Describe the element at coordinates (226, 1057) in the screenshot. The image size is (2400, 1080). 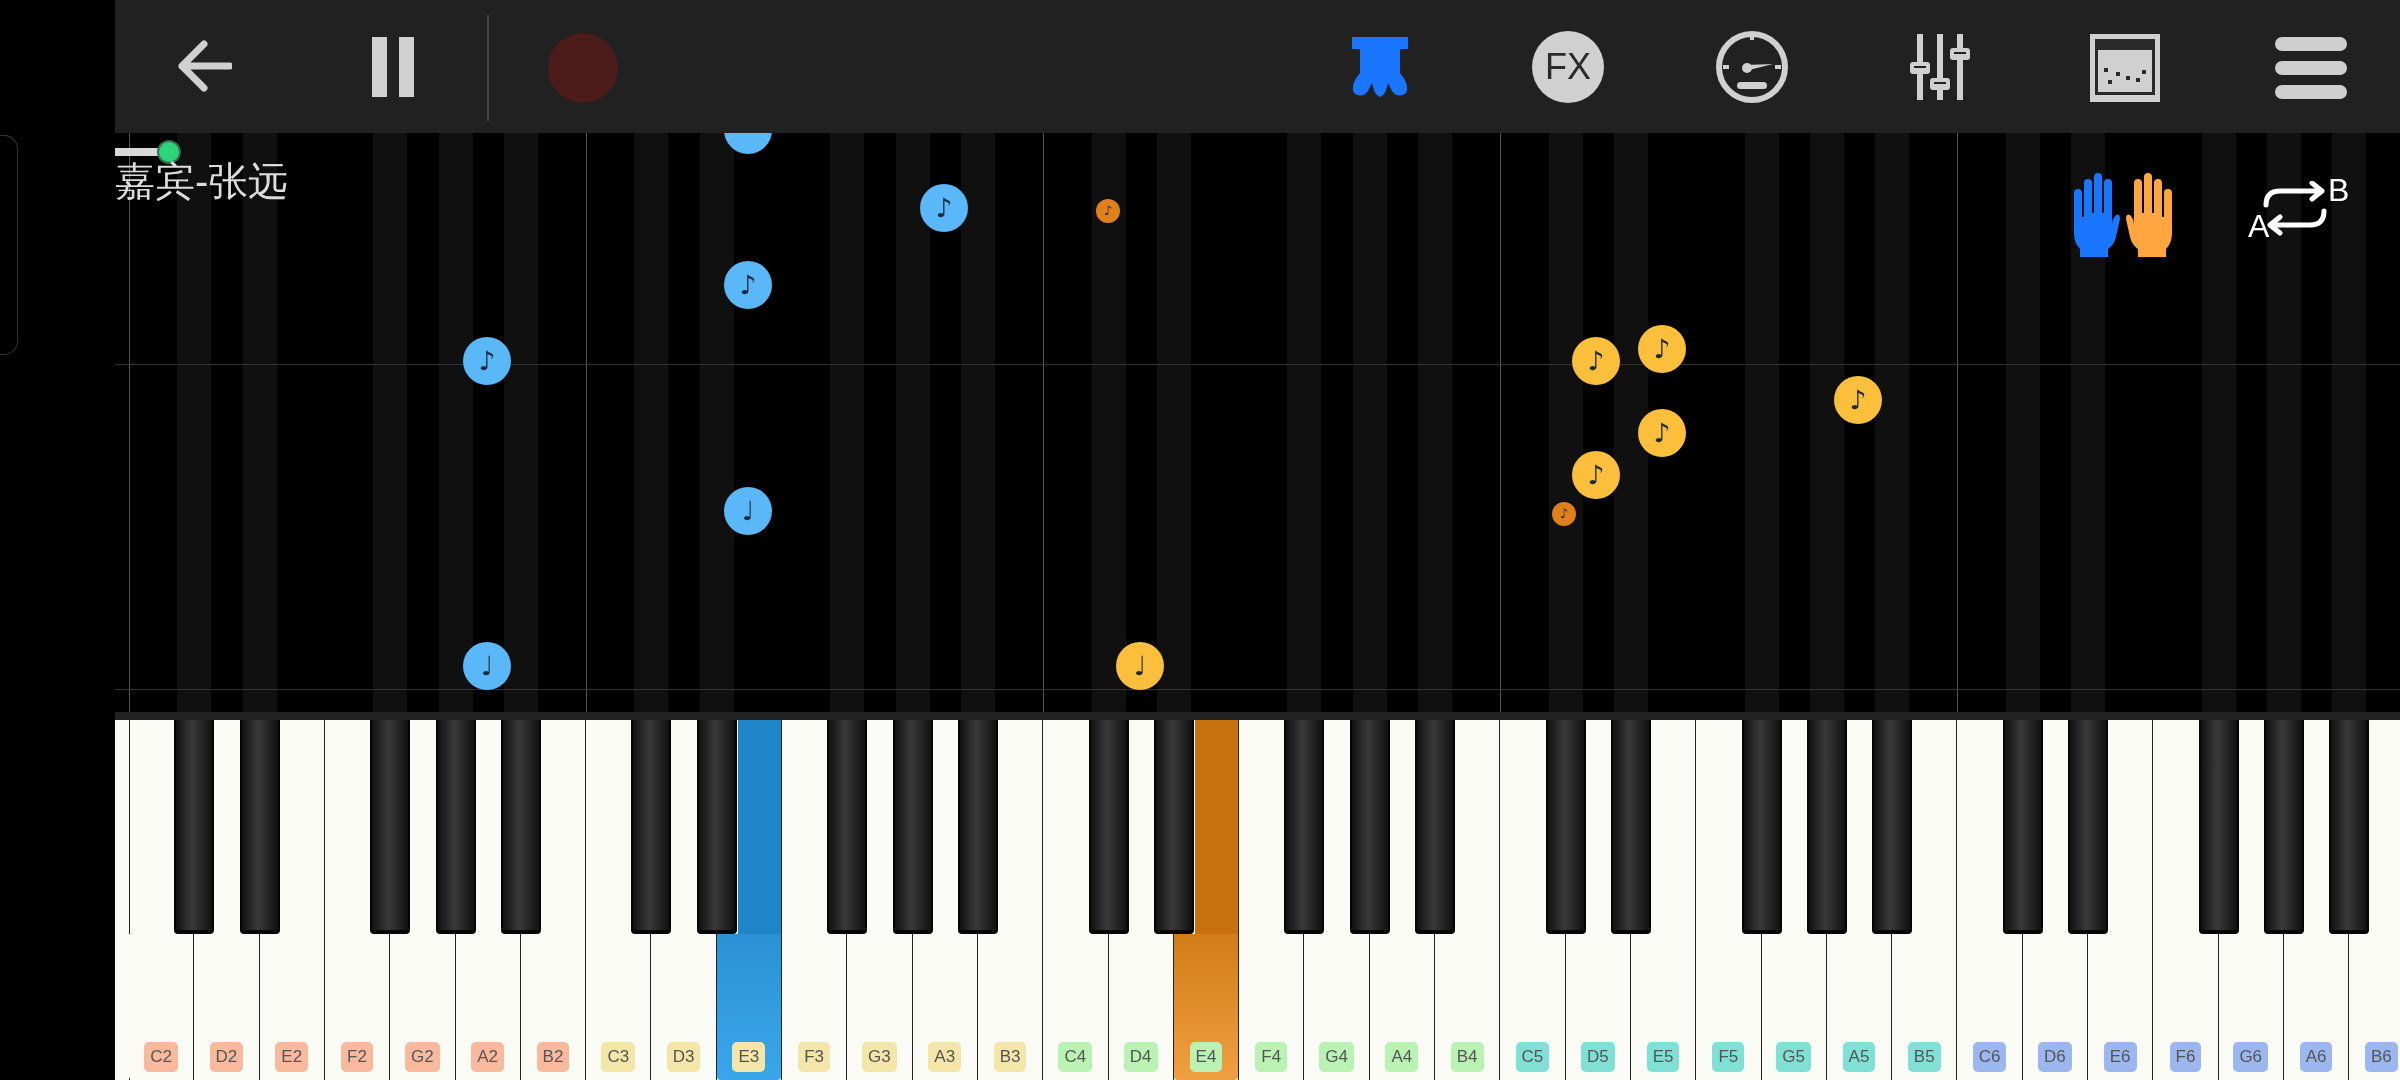
I see `key-label: D2` at that location.